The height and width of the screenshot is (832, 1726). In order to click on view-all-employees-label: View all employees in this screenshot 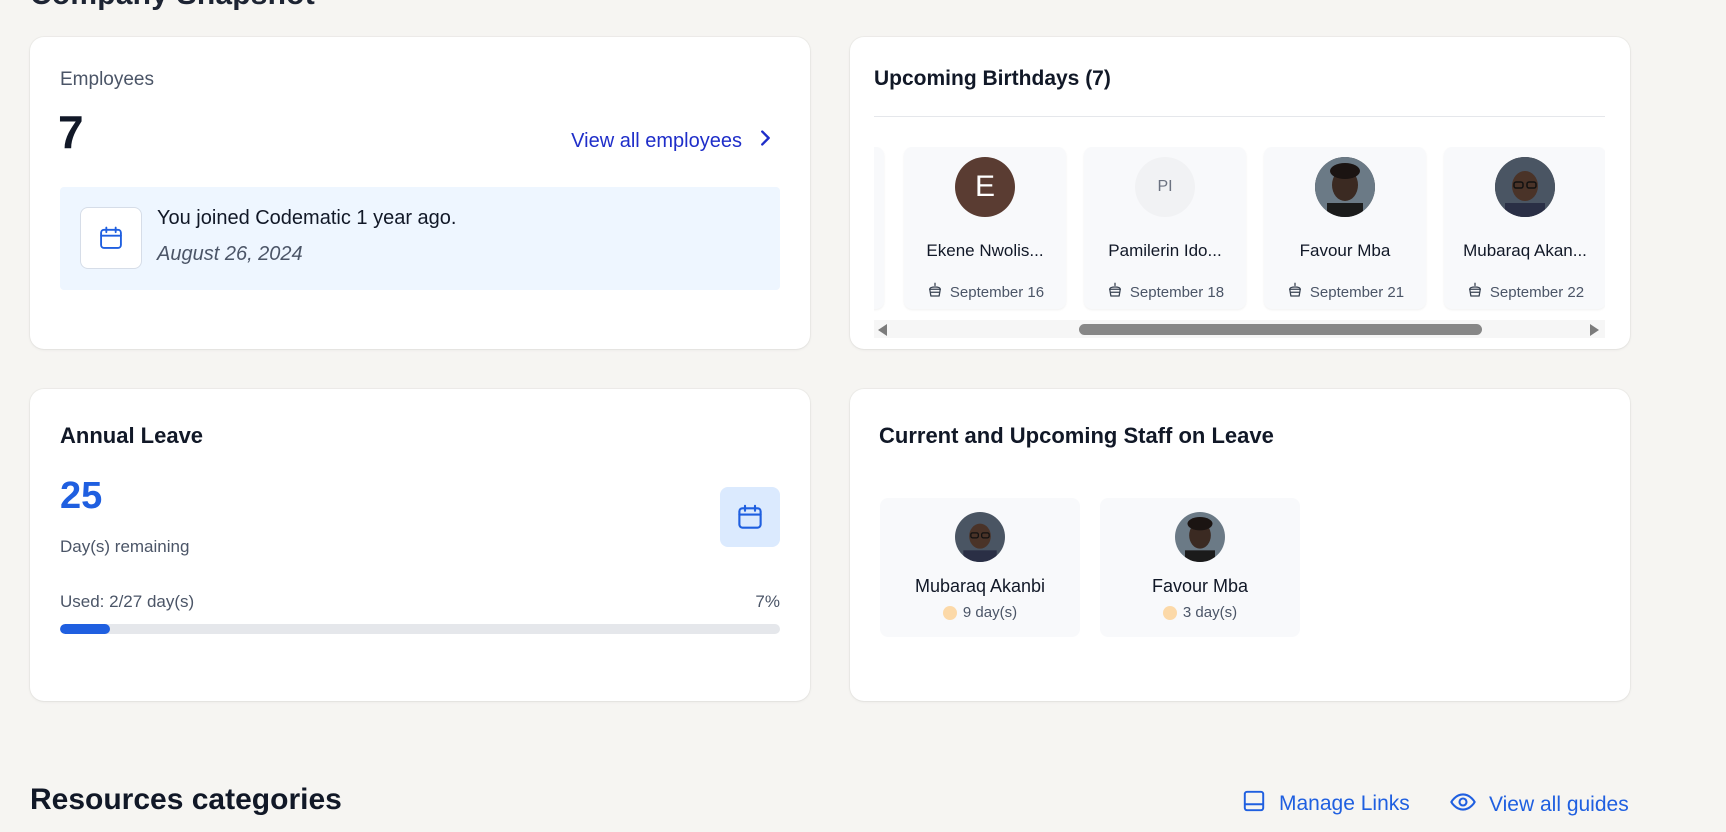, I will do `click(656, 140)`.